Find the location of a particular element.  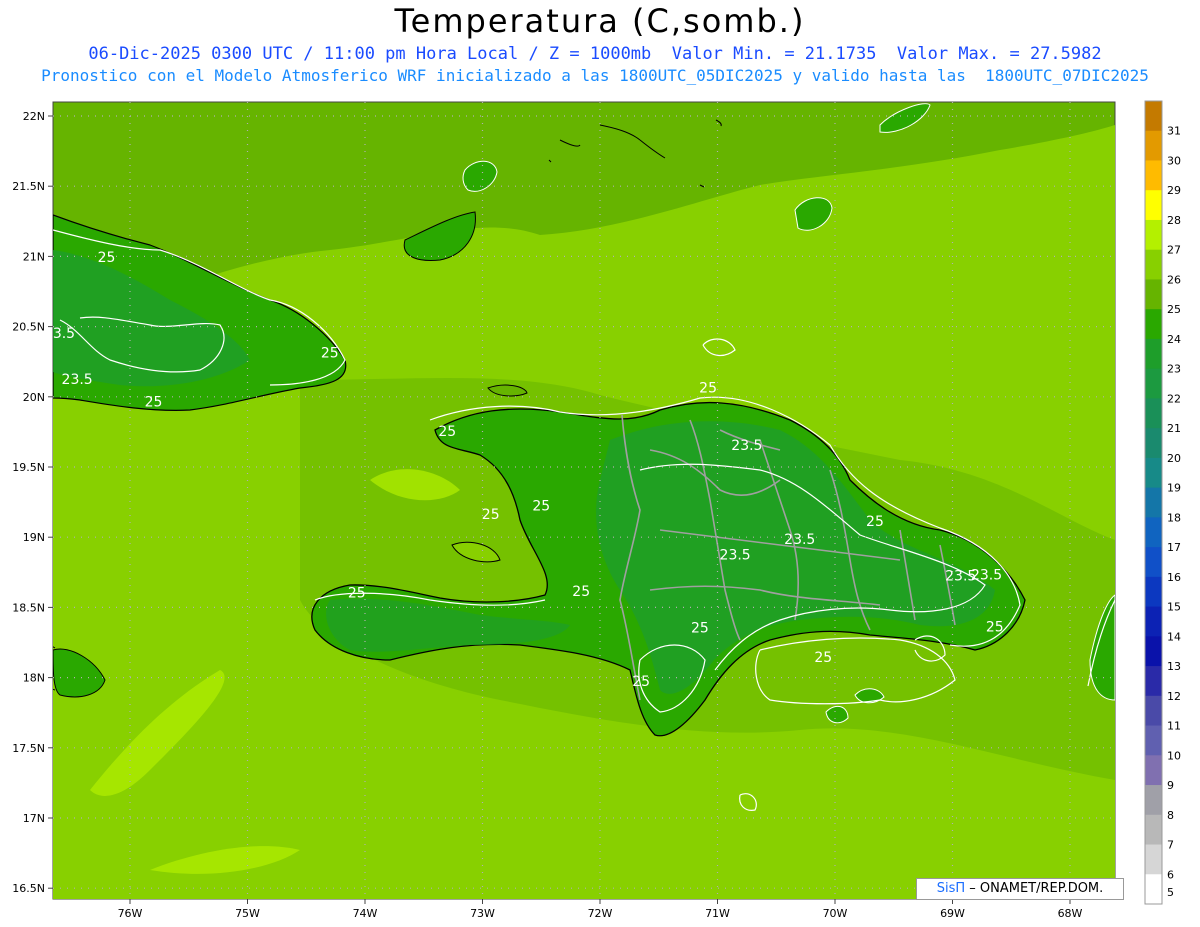

colorbar-label: 9 is located at coordinates (1170, 785).